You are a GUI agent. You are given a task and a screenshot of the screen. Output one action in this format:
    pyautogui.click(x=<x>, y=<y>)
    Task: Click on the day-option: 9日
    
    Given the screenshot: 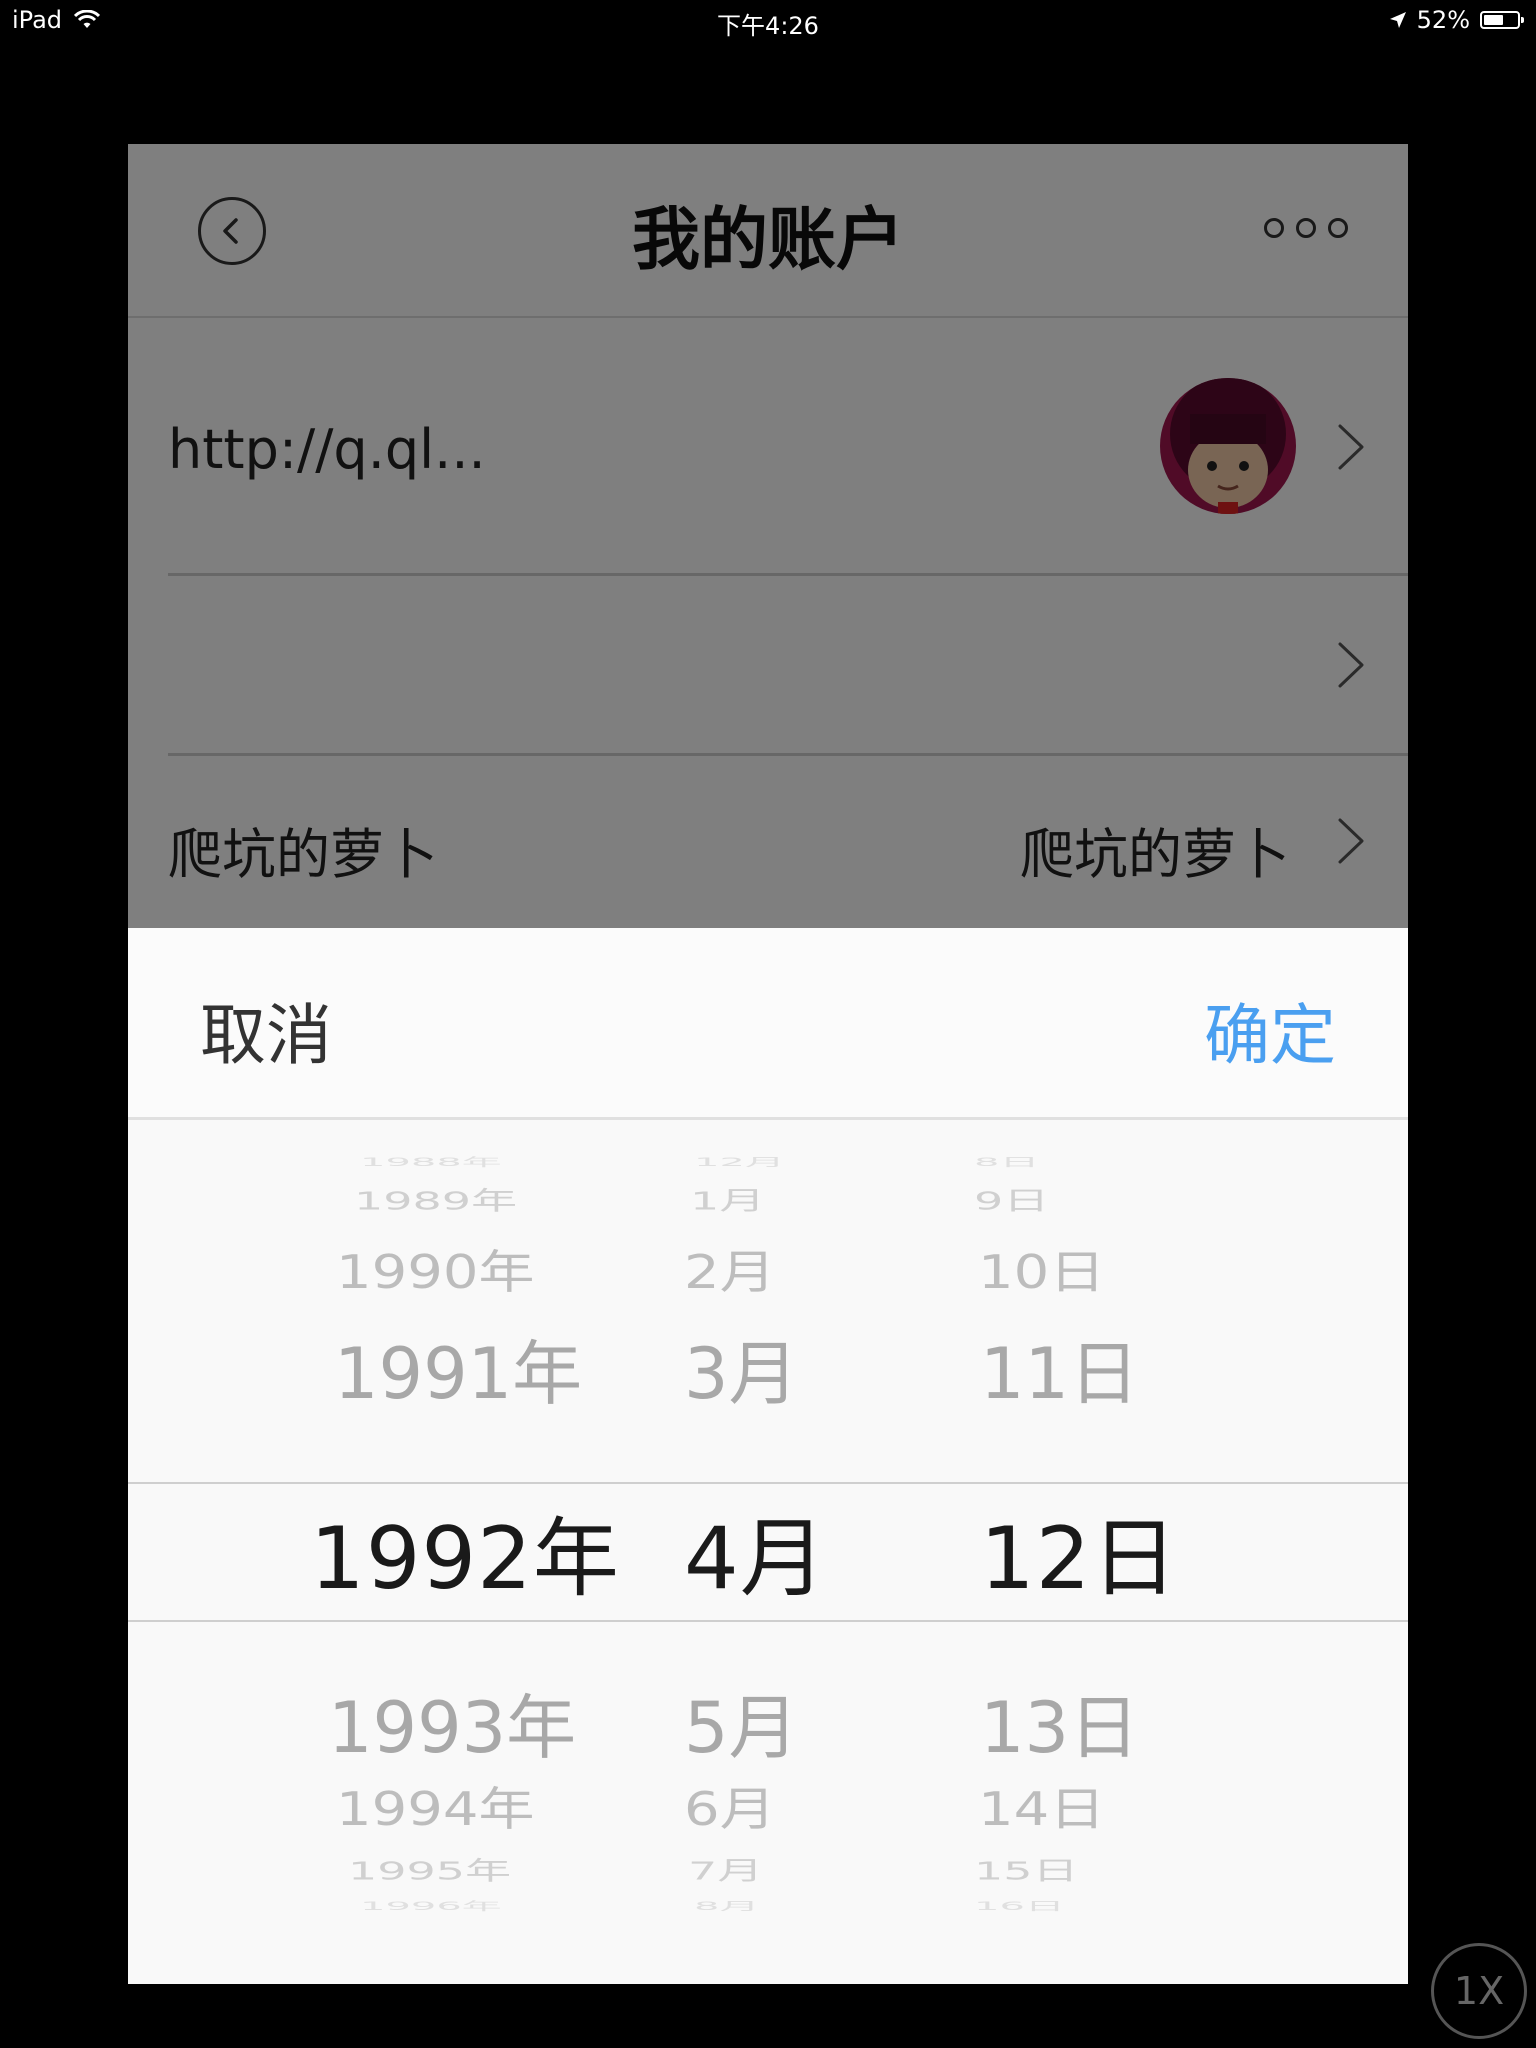 What is the action you would take?
    pyautogui.click(x=1011, y=1199)
    